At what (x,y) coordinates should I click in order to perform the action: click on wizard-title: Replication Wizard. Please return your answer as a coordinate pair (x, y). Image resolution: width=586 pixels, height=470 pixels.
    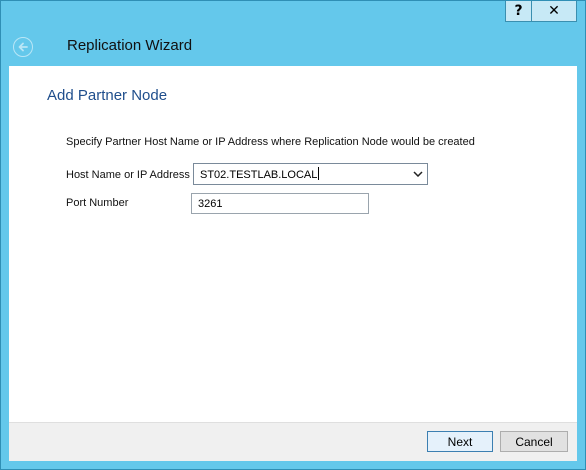
    Looking at the image, I should click on (130, 45).